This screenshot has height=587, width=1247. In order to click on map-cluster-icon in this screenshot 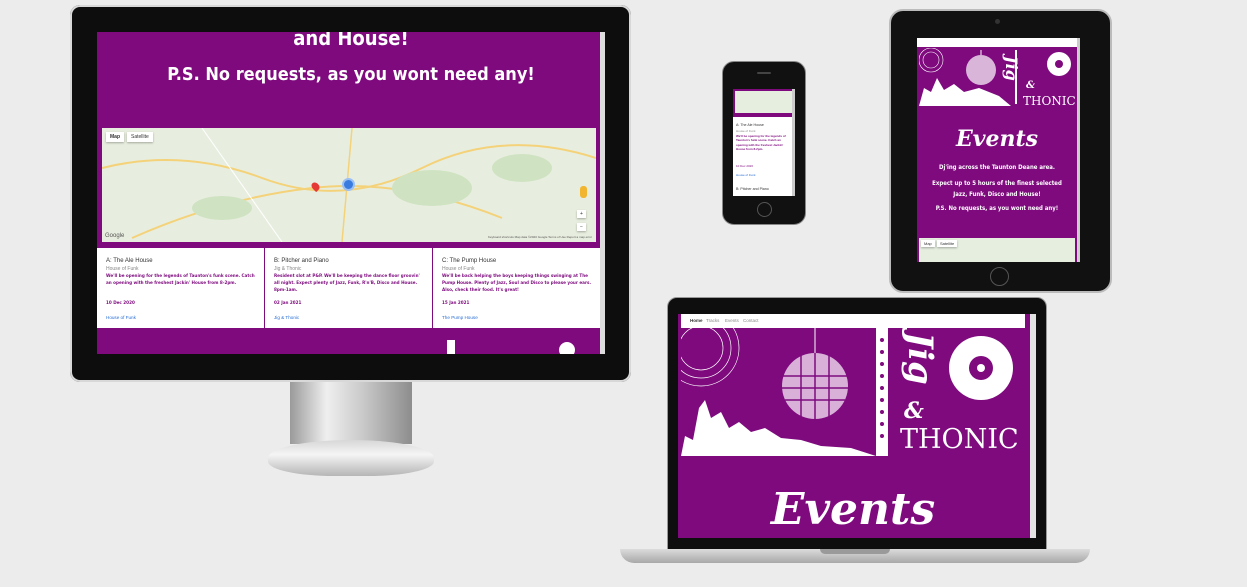, I will do `click(348, 184)`.